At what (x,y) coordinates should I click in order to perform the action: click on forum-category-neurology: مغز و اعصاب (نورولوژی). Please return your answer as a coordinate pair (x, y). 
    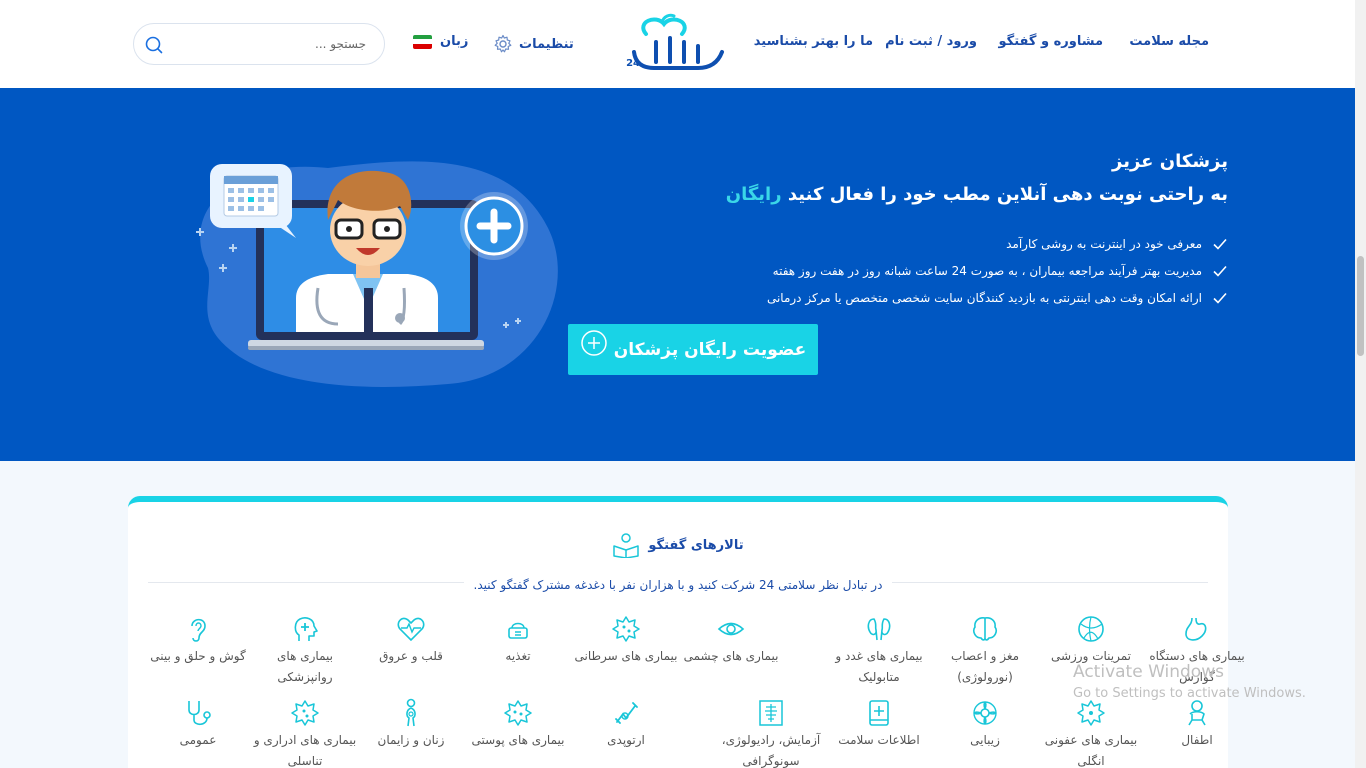
    Looking at the image, I should click on (985, 651).